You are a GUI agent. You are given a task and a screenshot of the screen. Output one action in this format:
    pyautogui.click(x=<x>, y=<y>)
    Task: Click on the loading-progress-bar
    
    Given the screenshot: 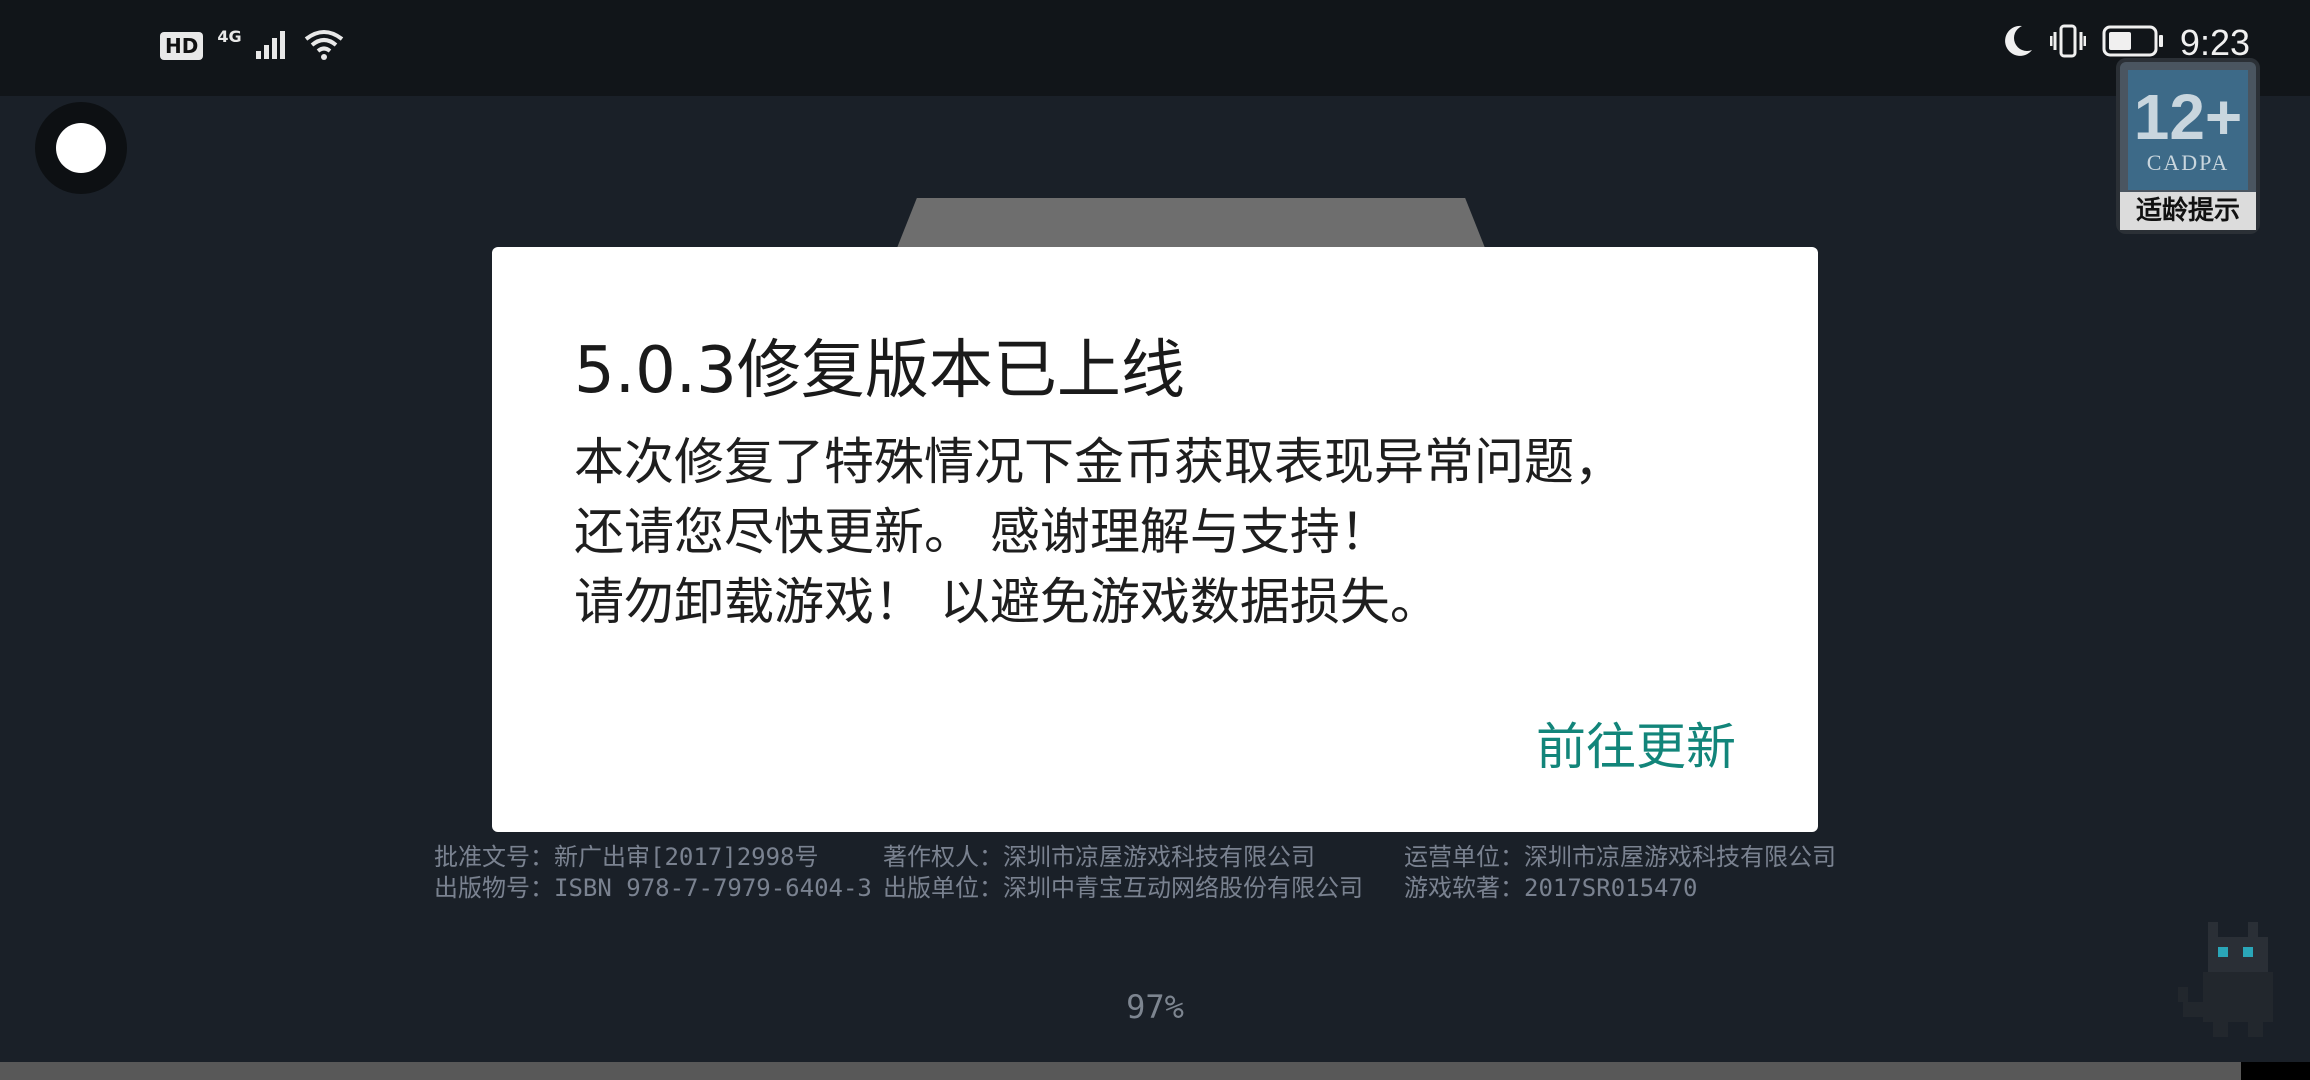 What is the action you would take?
    pyautogui.click(x=1155, y=1071)
    